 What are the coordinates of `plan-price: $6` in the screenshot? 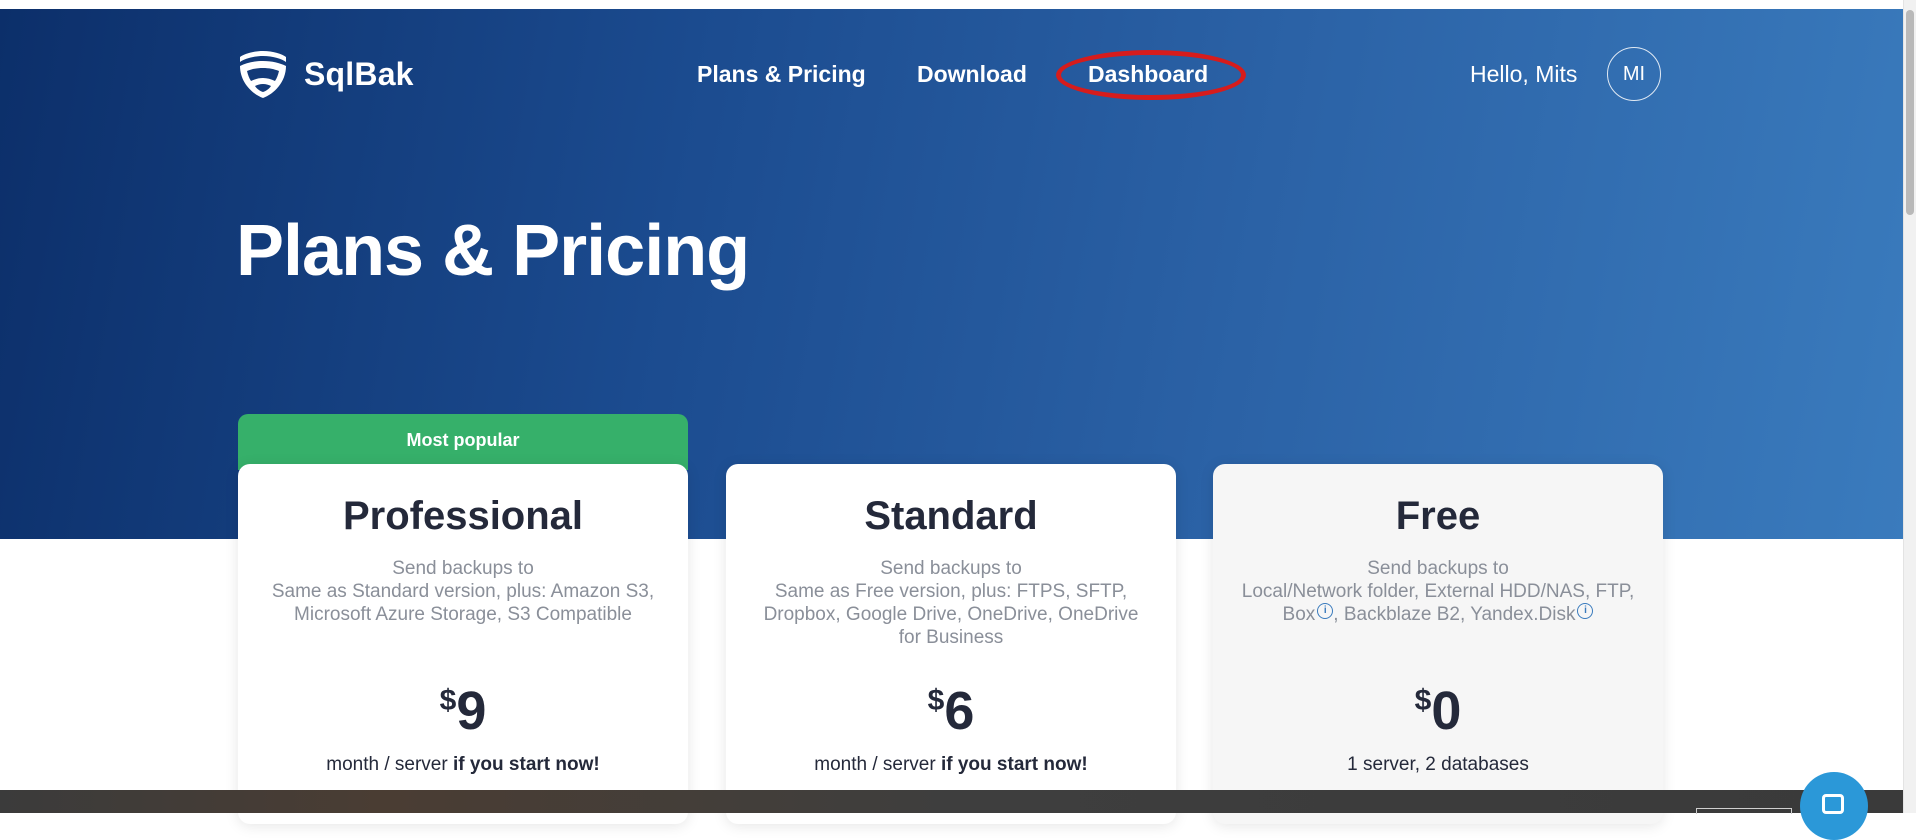 It's located at (951, 711).